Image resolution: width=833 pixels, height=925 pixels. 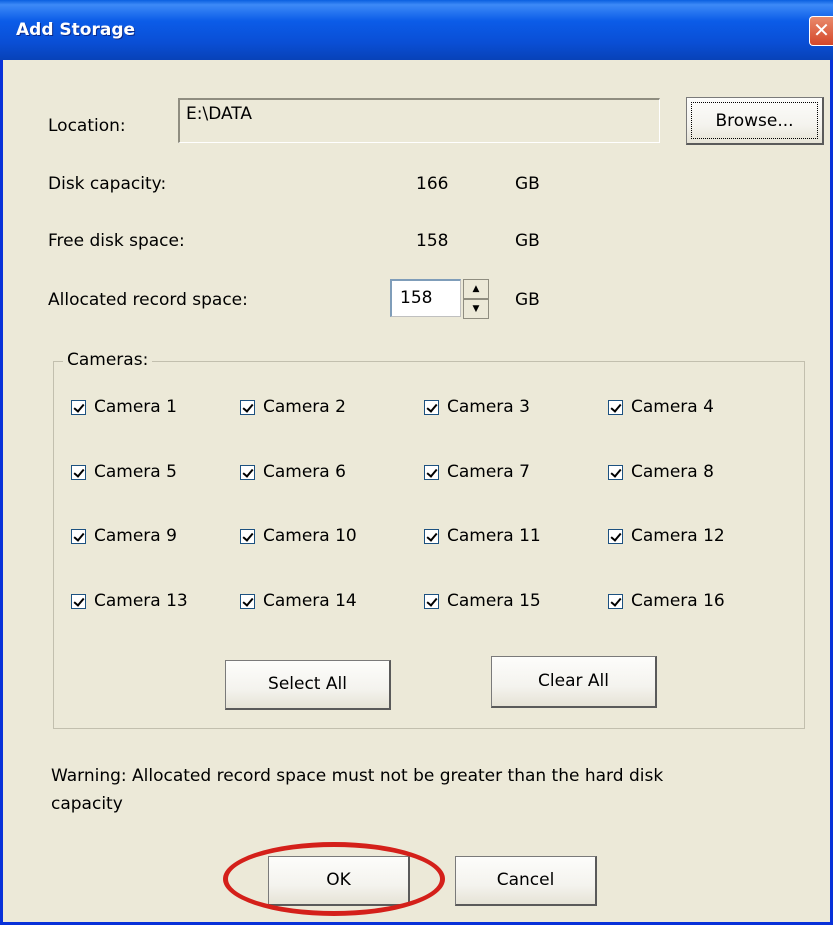 I want to click on free-space-label: Free disk space:, so click(x=116, y=241).